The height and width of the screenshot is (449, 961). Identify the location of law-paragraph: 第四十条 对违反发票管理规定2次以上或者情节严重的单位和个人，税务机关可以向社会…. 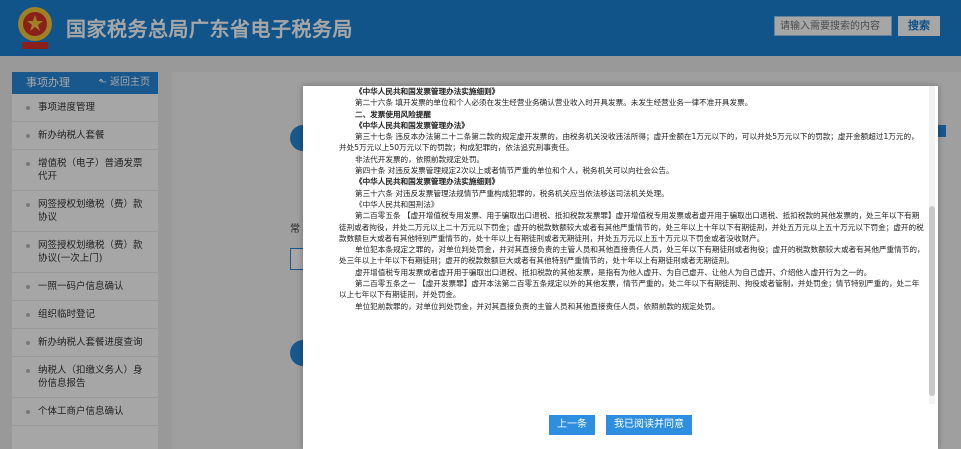
(514, 171).